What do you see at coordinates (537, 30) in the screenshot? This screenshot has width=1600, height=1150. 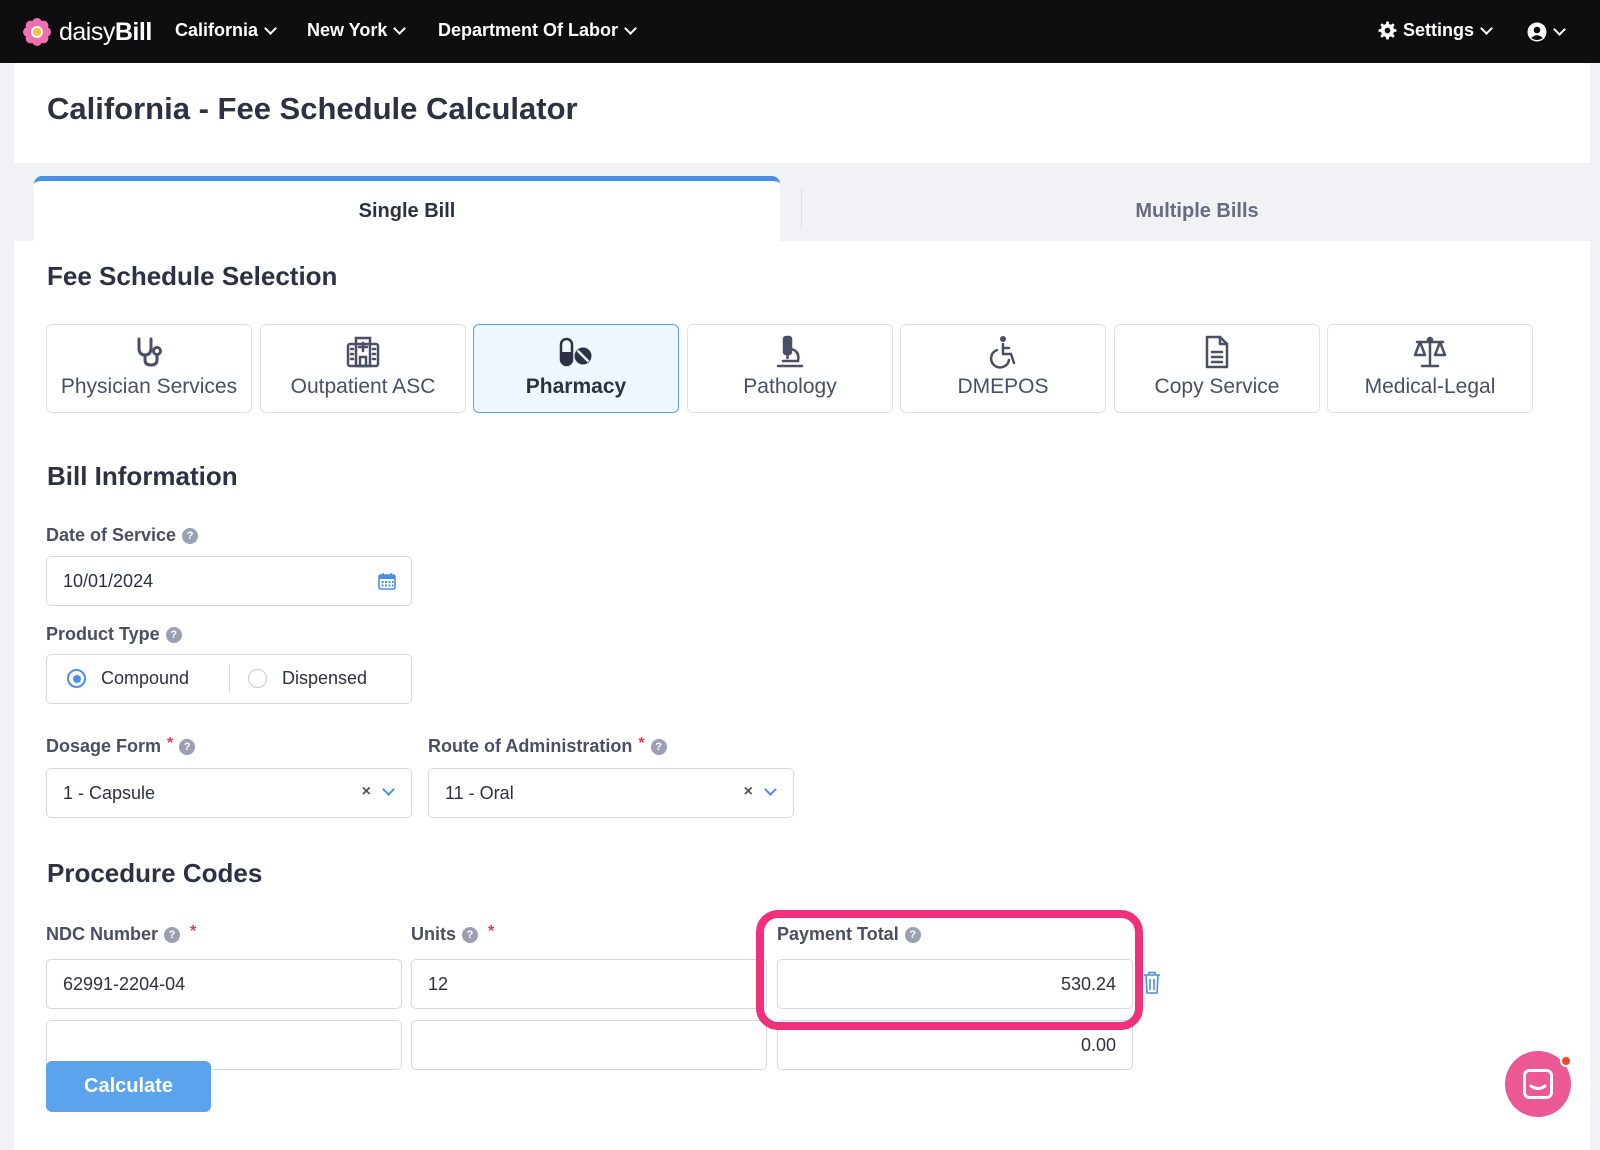 I see `nav-department-of-labor: Department Of Labor` at bounding box center [537, 30].